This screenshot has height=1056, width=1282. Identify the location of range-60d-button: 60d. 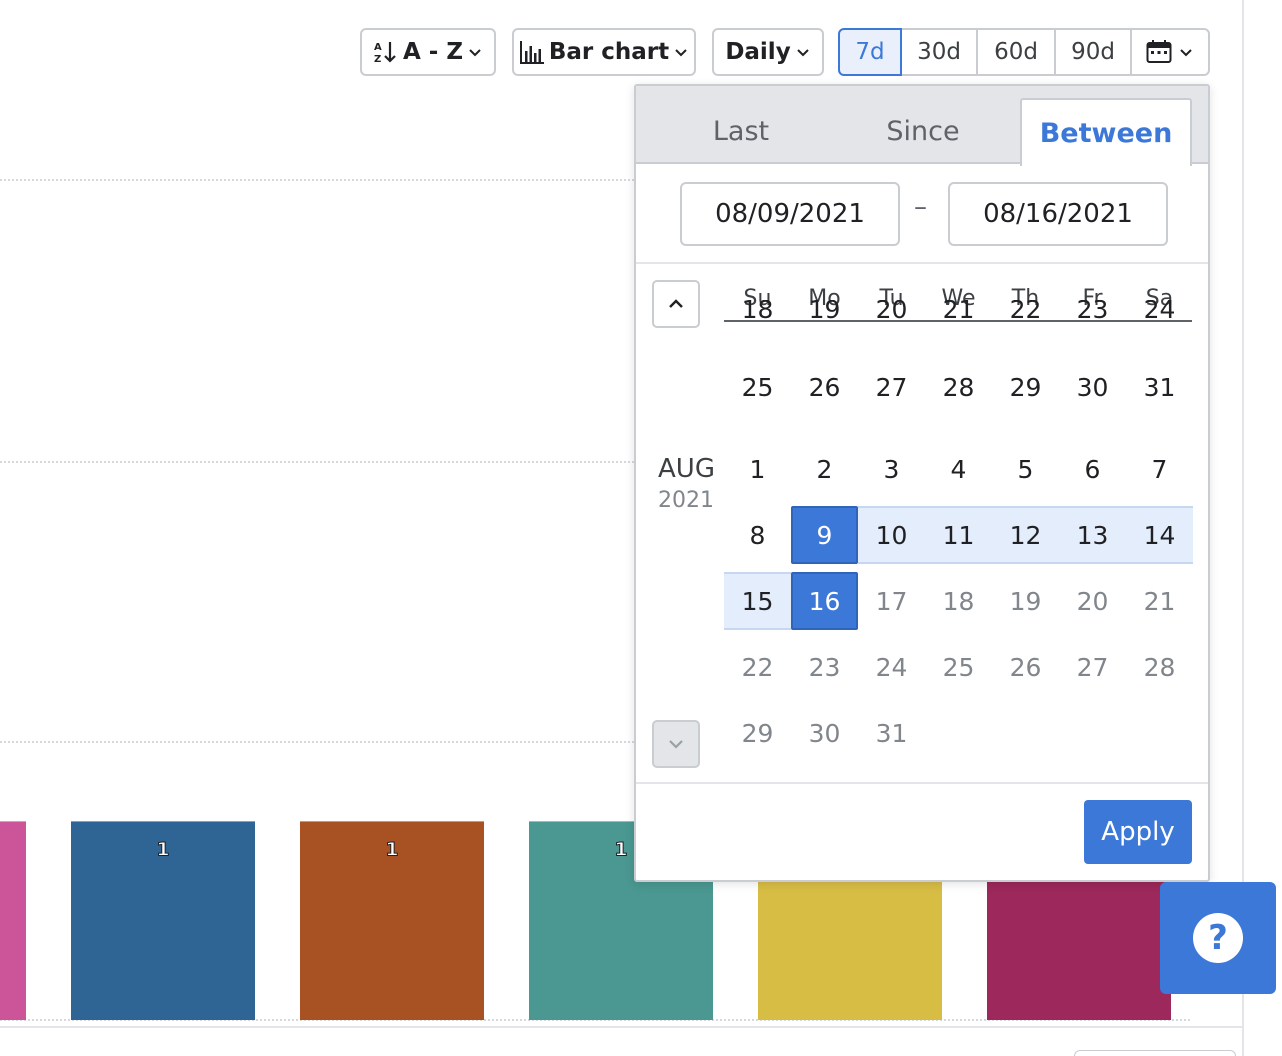
(1017, 52).